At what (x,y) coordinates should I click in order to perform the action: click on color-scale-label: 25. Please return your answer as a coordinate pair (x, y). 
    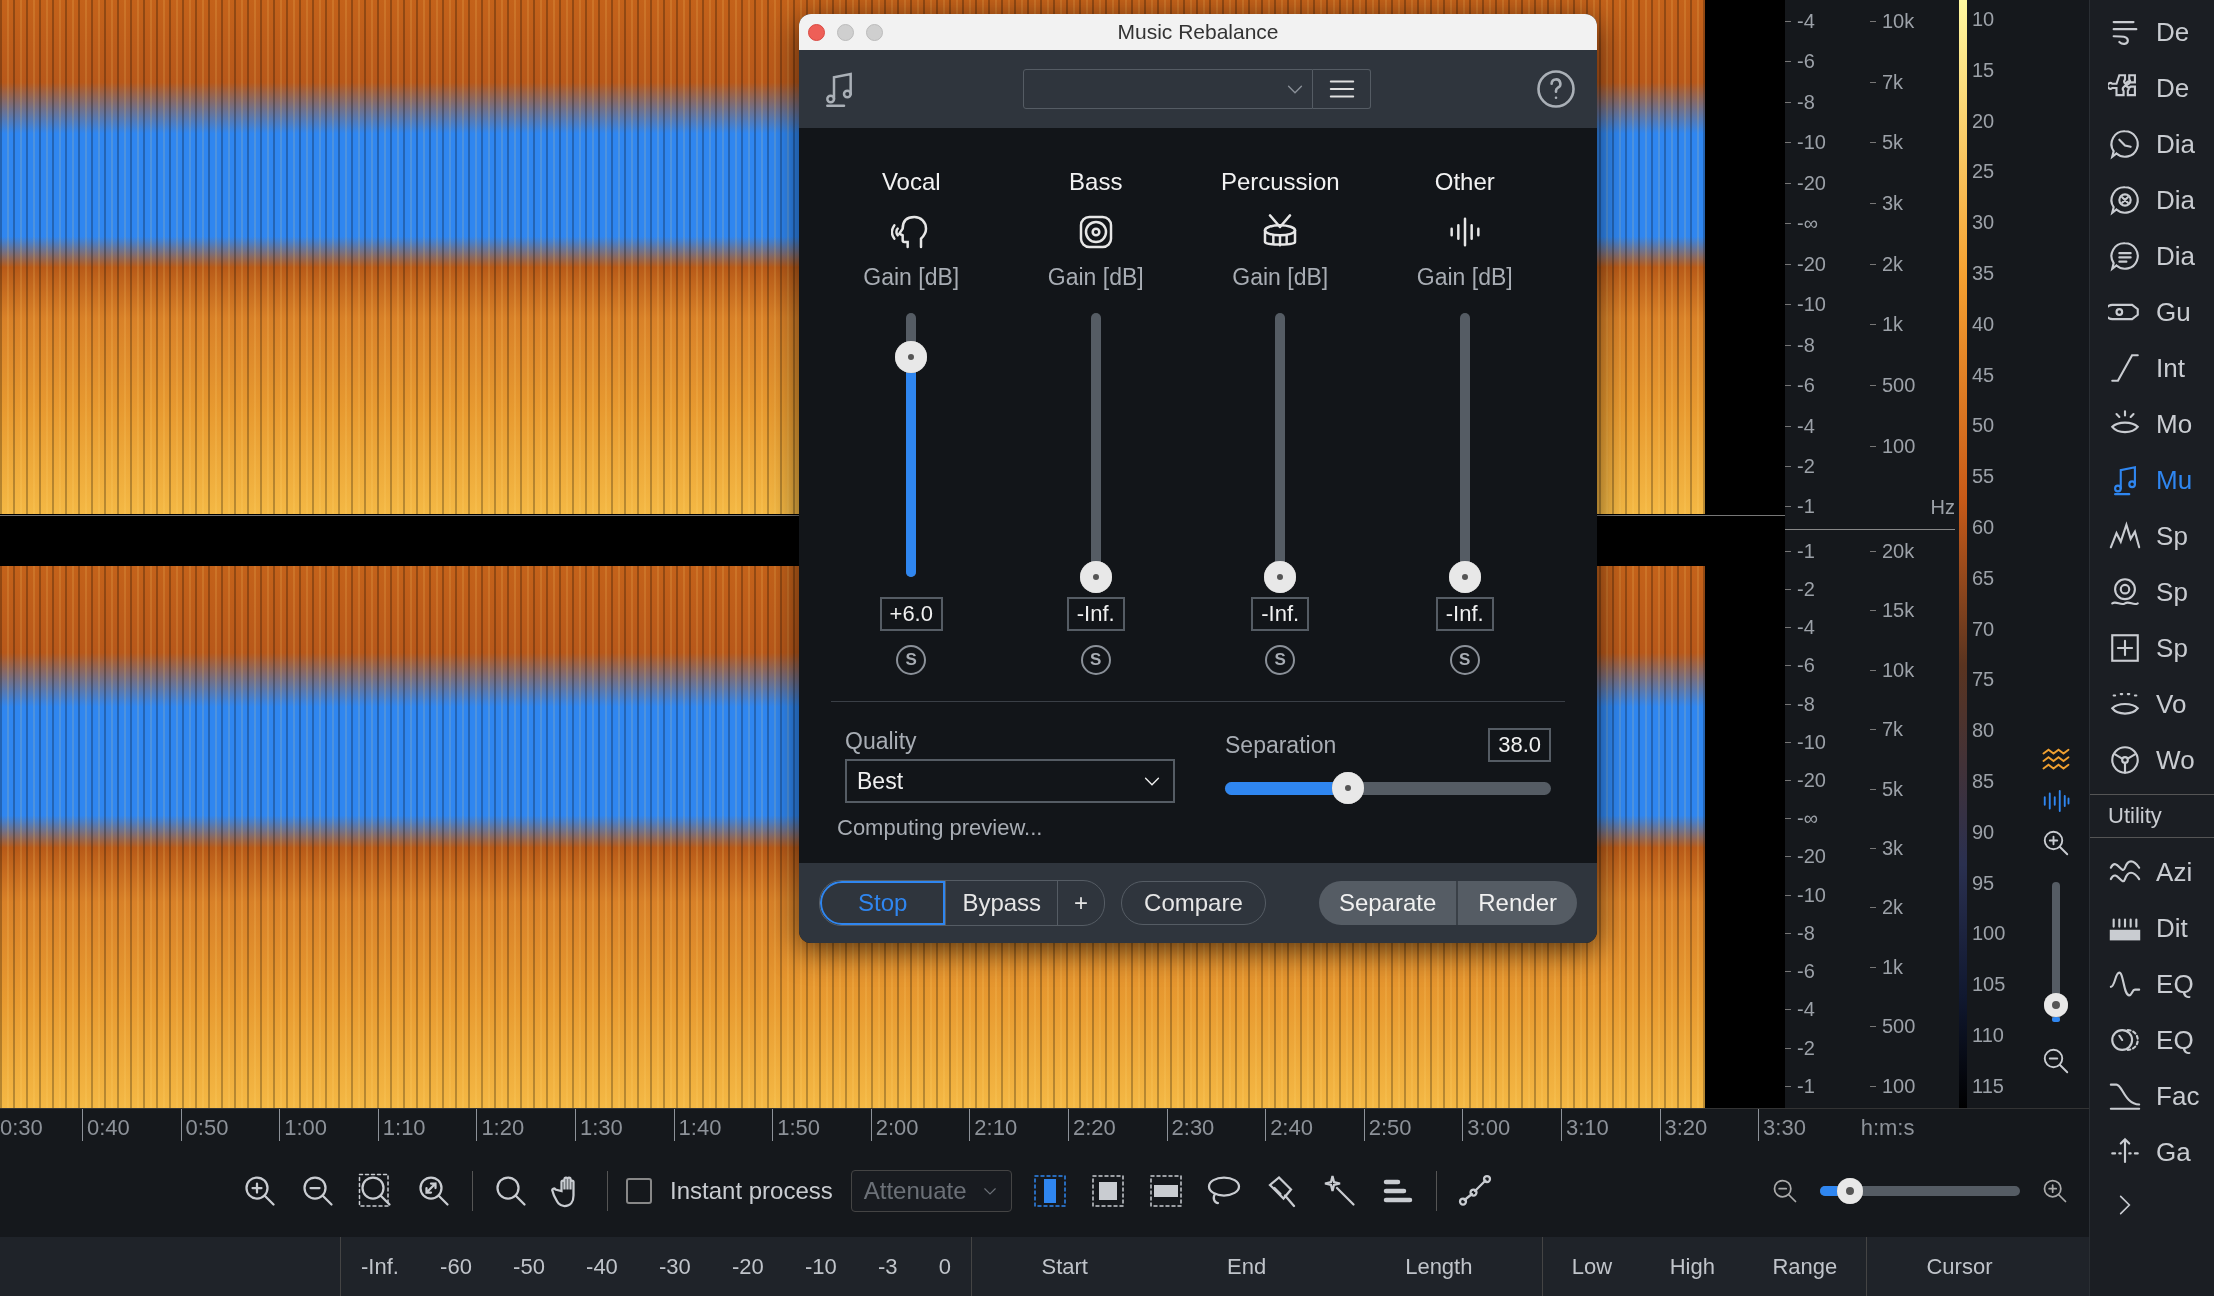
    Looking at the image, I should click on (1984, 172).